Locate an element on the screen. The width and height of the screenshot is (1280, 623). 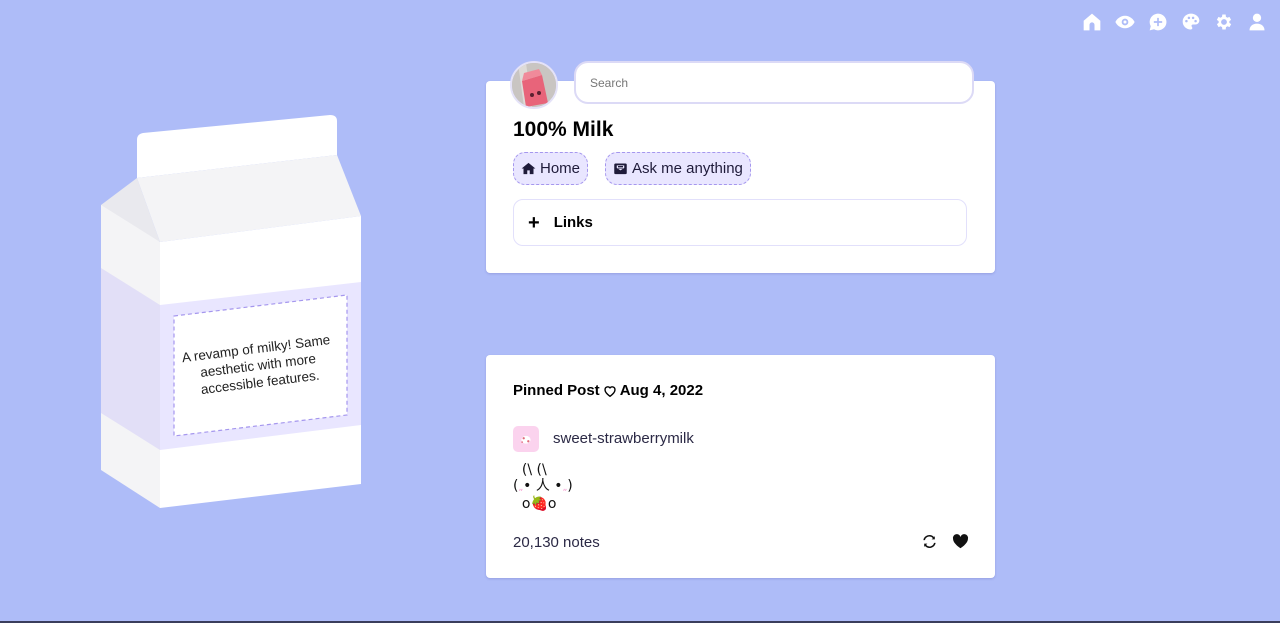
nav-pill-ask: Ask me anything is located at coordinates (678, 168).